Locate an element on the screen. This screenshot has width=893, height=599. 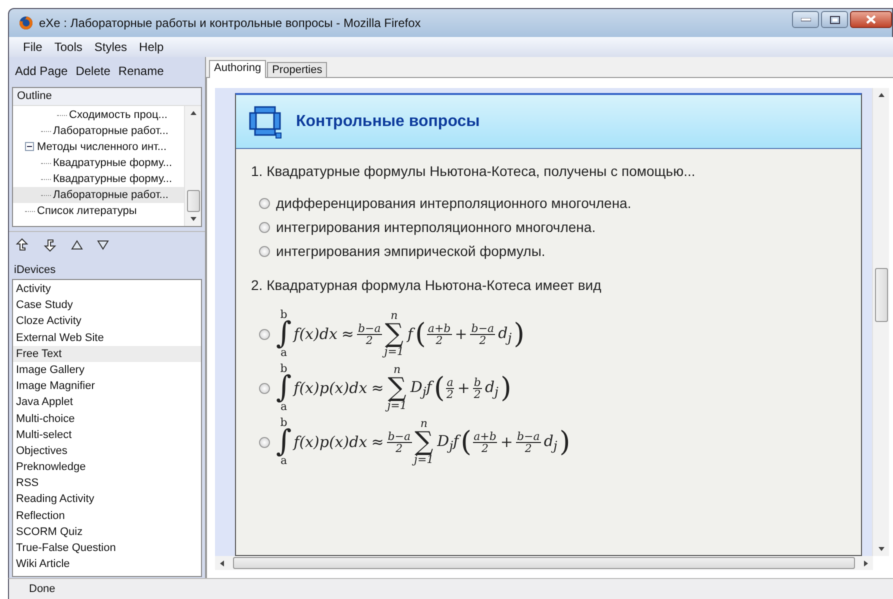
idevice-item: True-False Question is located at coordinates (107, 548).